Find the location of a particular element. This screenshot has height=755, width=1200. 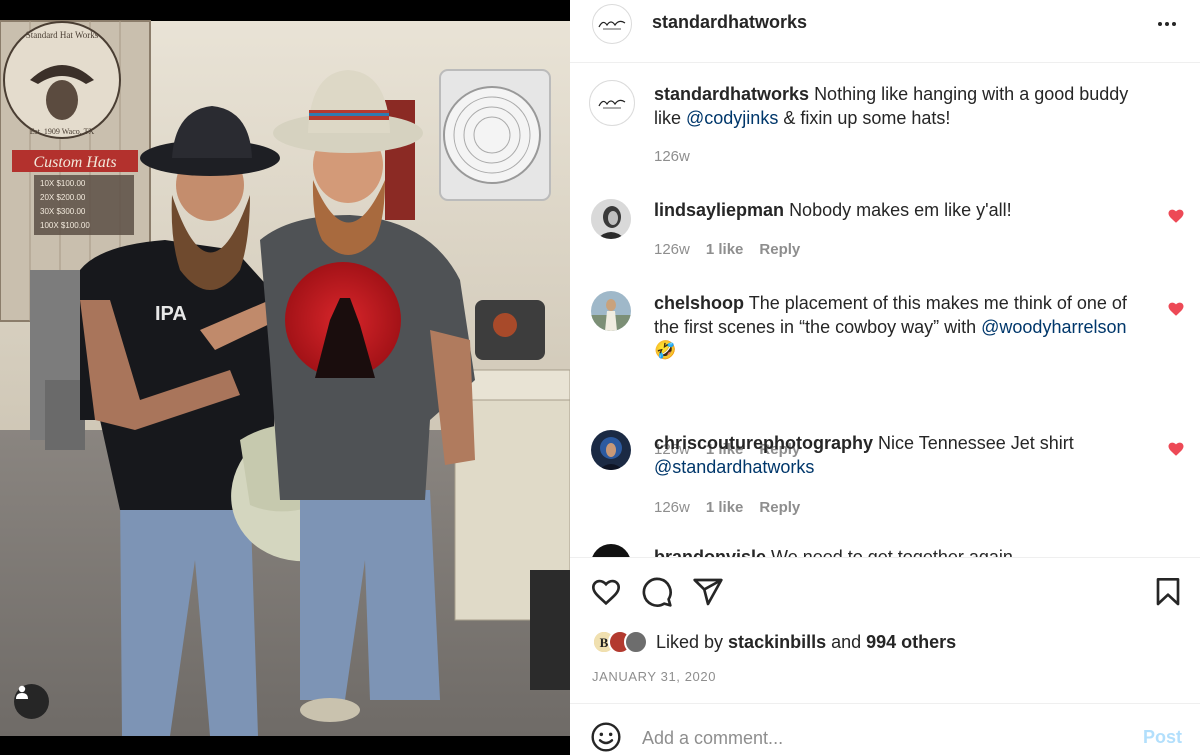

owner-avatar is located at coordinates (612, 24).